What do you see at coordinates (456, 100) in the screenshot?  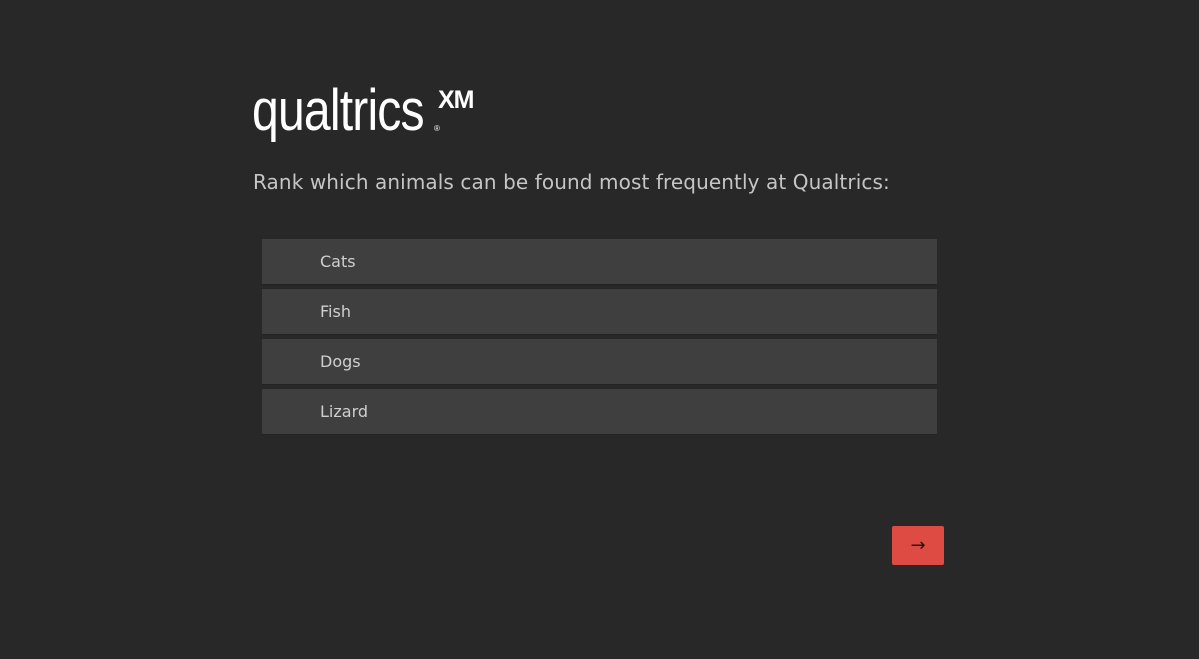 I see `logo-xm-suffix: XM` at bounding box center [456, 100].